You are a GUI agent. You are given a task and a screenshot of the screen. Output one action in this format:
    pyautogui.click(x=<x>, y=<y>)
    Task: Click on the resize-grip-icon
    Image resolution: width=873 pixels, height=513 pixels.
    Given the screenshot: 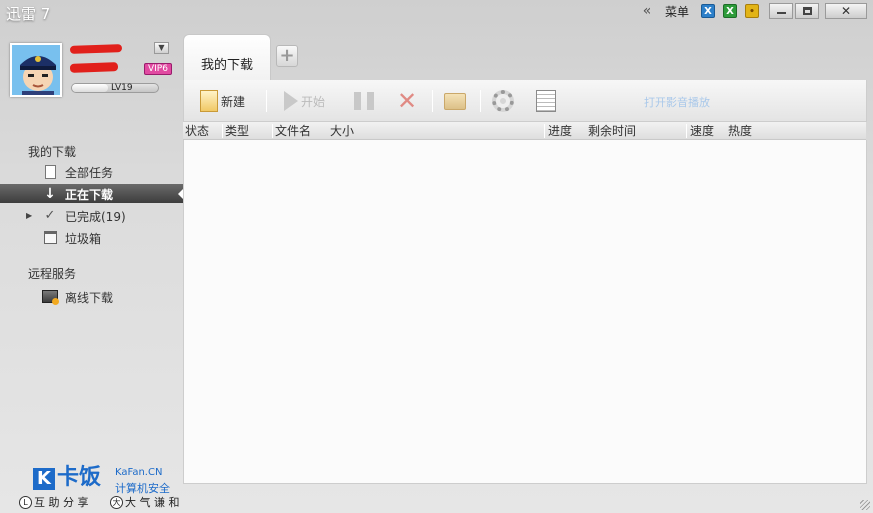 What is the action you would take?
    pyautogui.click(x=865, y=505)
    